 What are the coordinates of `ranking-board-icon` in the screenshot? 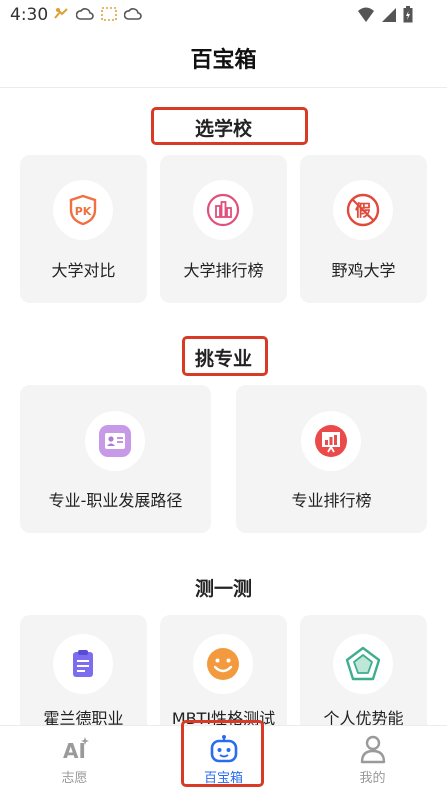 It's located at (331, 441).